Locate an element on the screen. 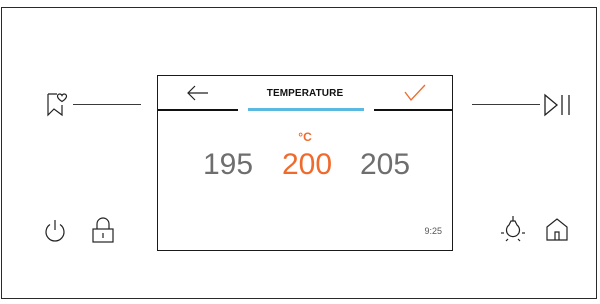 The width and height of the screenshot is (600, 304). lock-icon is located at coordinates (103, 230).